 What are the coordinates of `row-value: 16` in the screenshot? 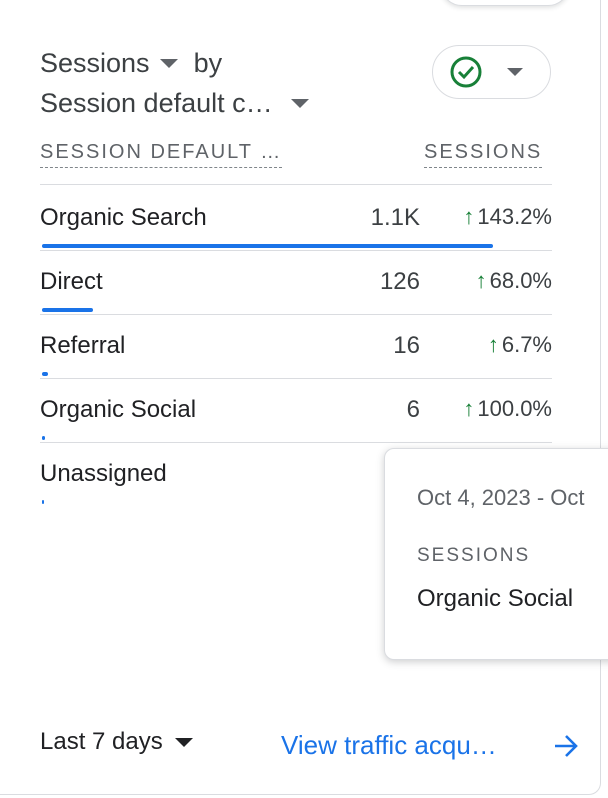 It's located at (406, 345).